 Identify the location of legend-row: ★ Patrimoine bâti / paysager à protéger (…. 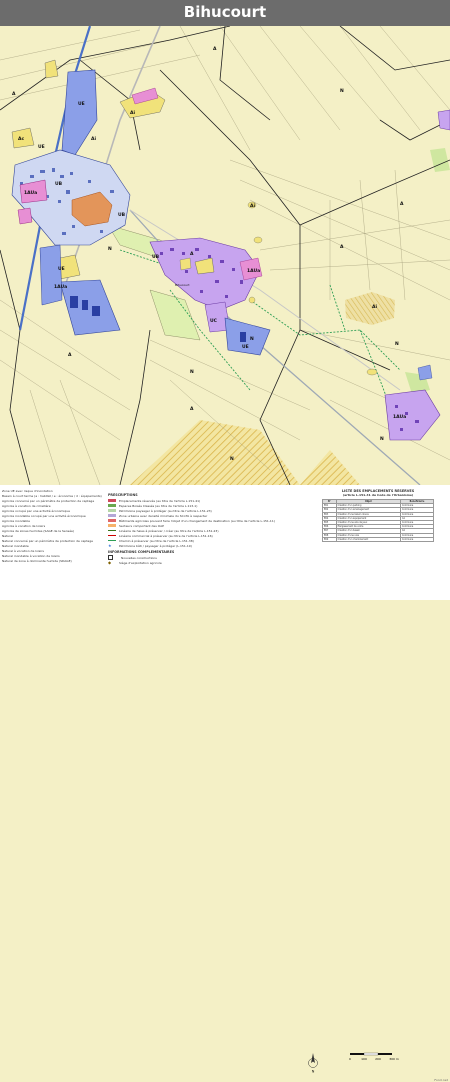
(208, 545).